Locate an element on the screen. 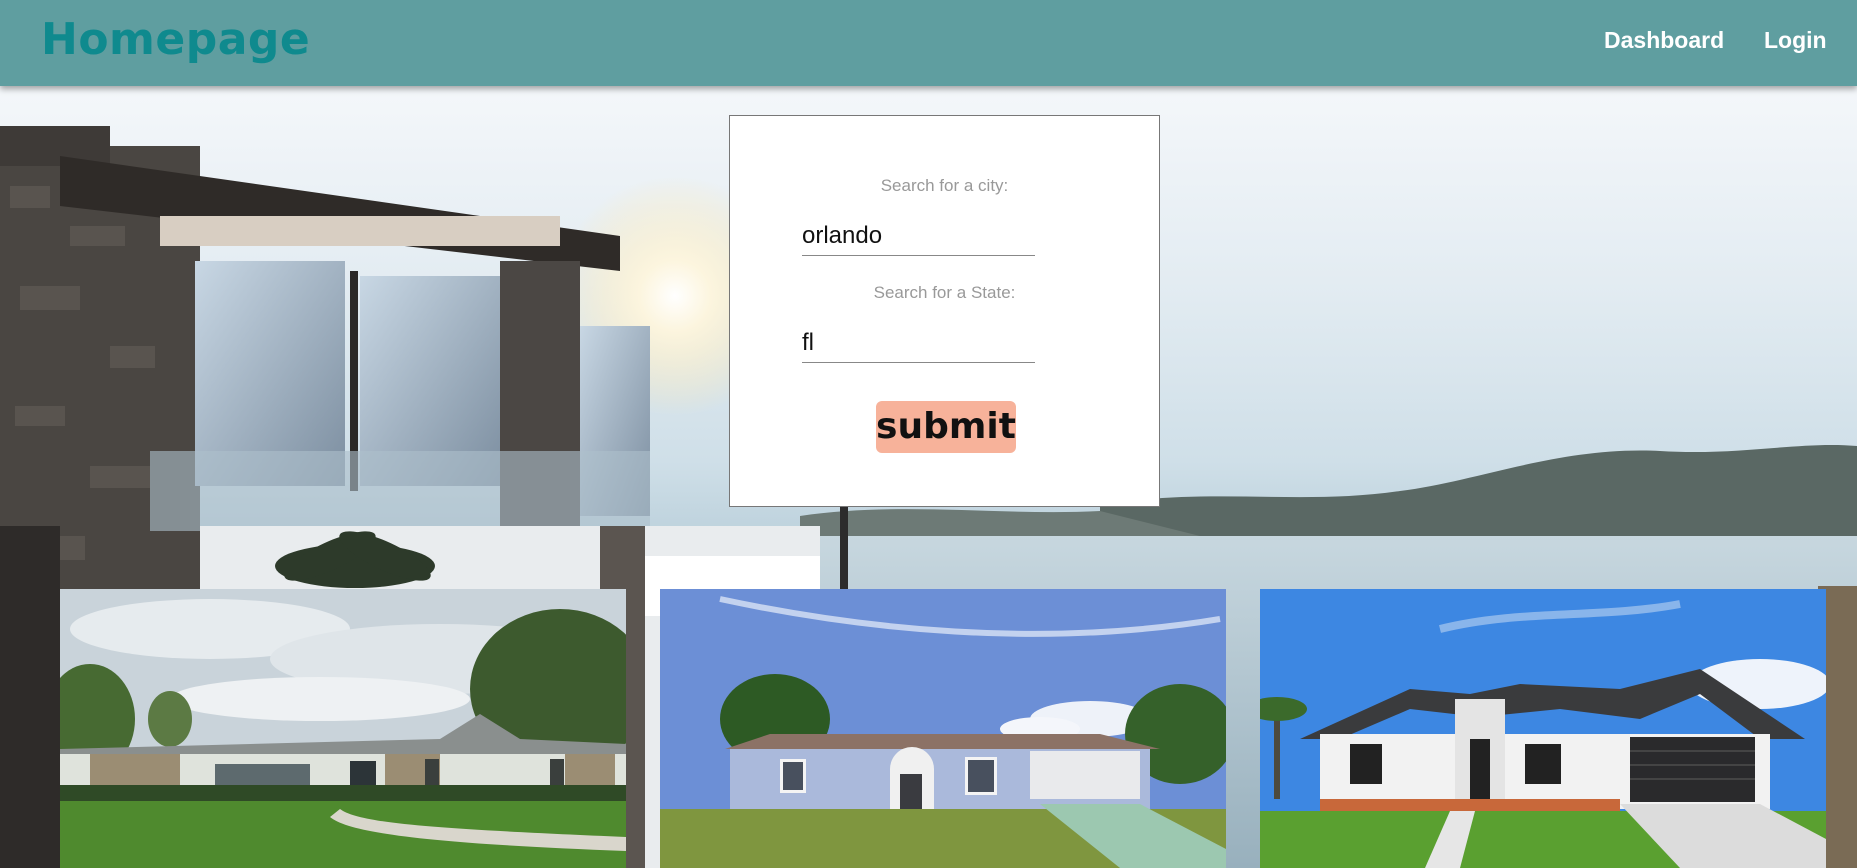  city-search-input is located at coordinates (918, 236).